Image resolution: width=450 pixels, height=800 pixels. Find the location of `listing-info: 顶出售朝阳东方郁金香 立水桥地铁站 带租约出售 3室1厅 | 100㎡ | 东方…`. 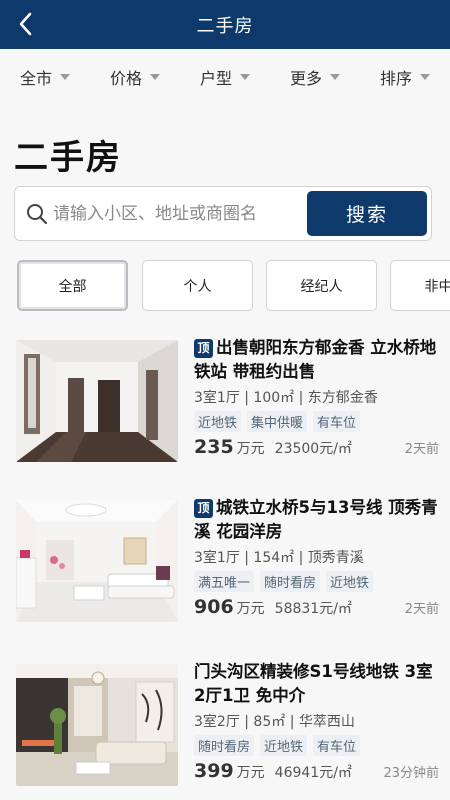

listing-info: 顶出售朝阳东方郁金香 立水桥地铁站 带租约出售 3室1厅 | 100㎡ | 东方… is located at coordinates (316, 384).